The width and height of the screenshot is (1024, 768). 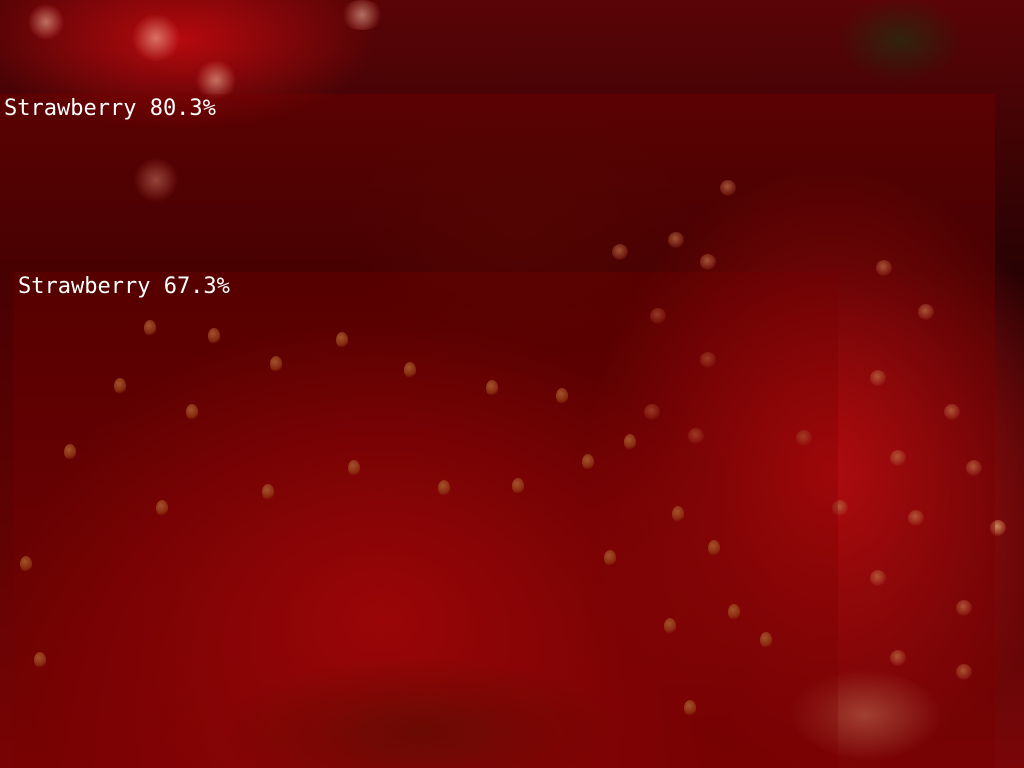 I want to click on detection-label: Strawberry 80.3%, so click(x=110, y=108).